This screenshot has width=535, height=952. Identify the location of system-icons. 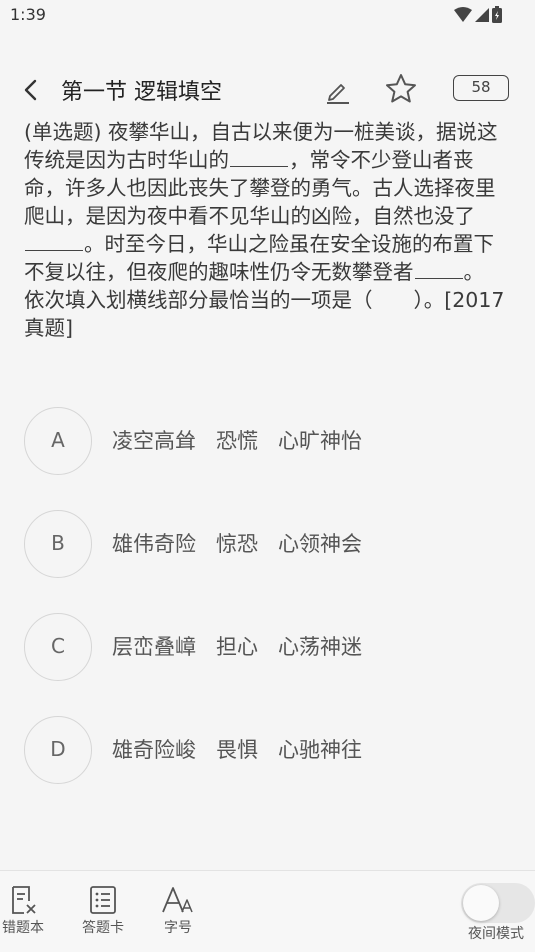
(478, 14).